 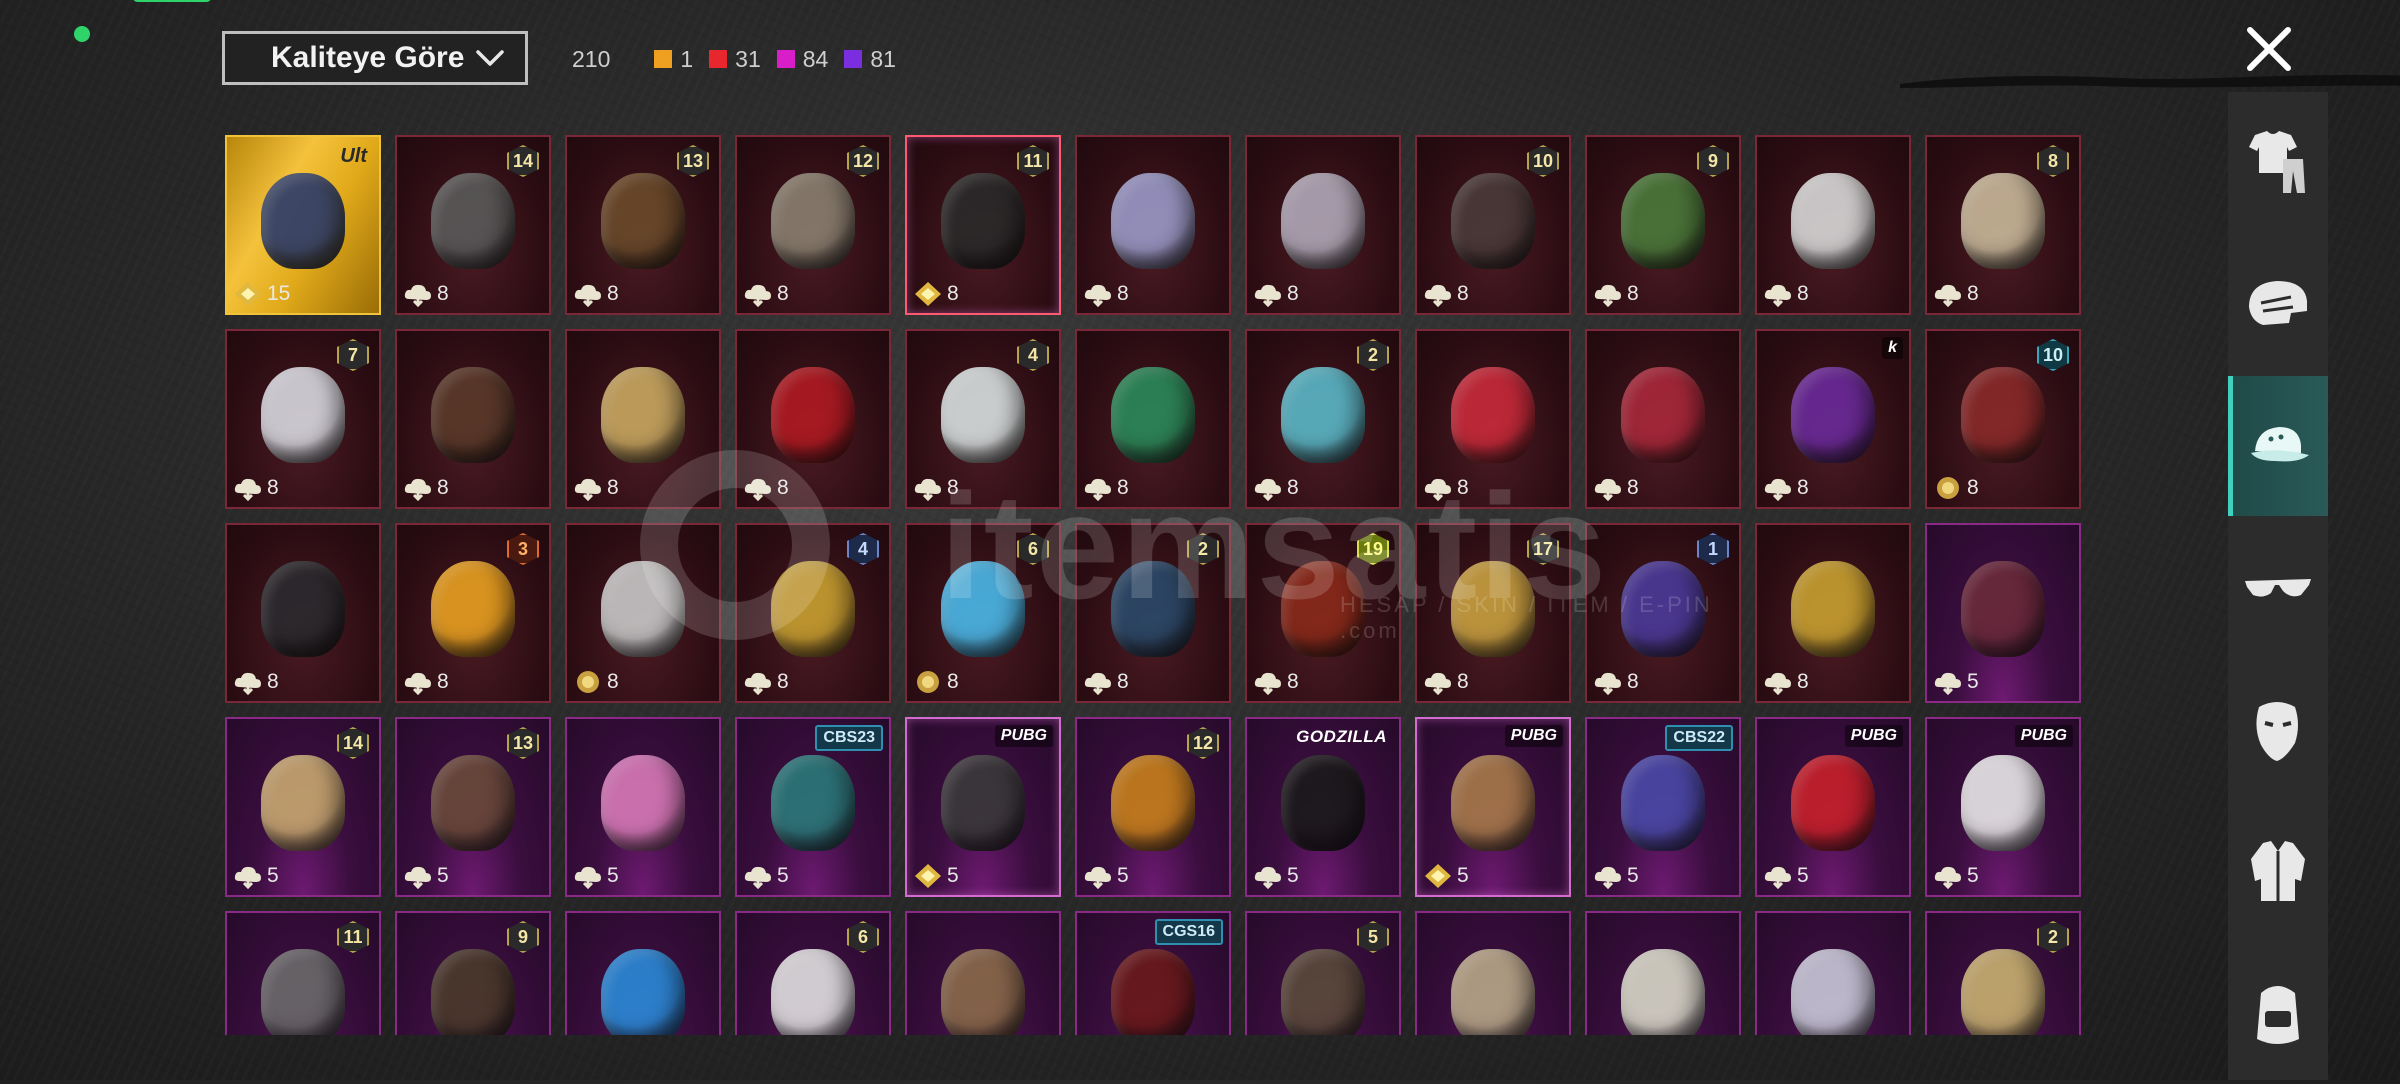 I want to click on inventory-item: 12 5, so click(x=1153, y=807).